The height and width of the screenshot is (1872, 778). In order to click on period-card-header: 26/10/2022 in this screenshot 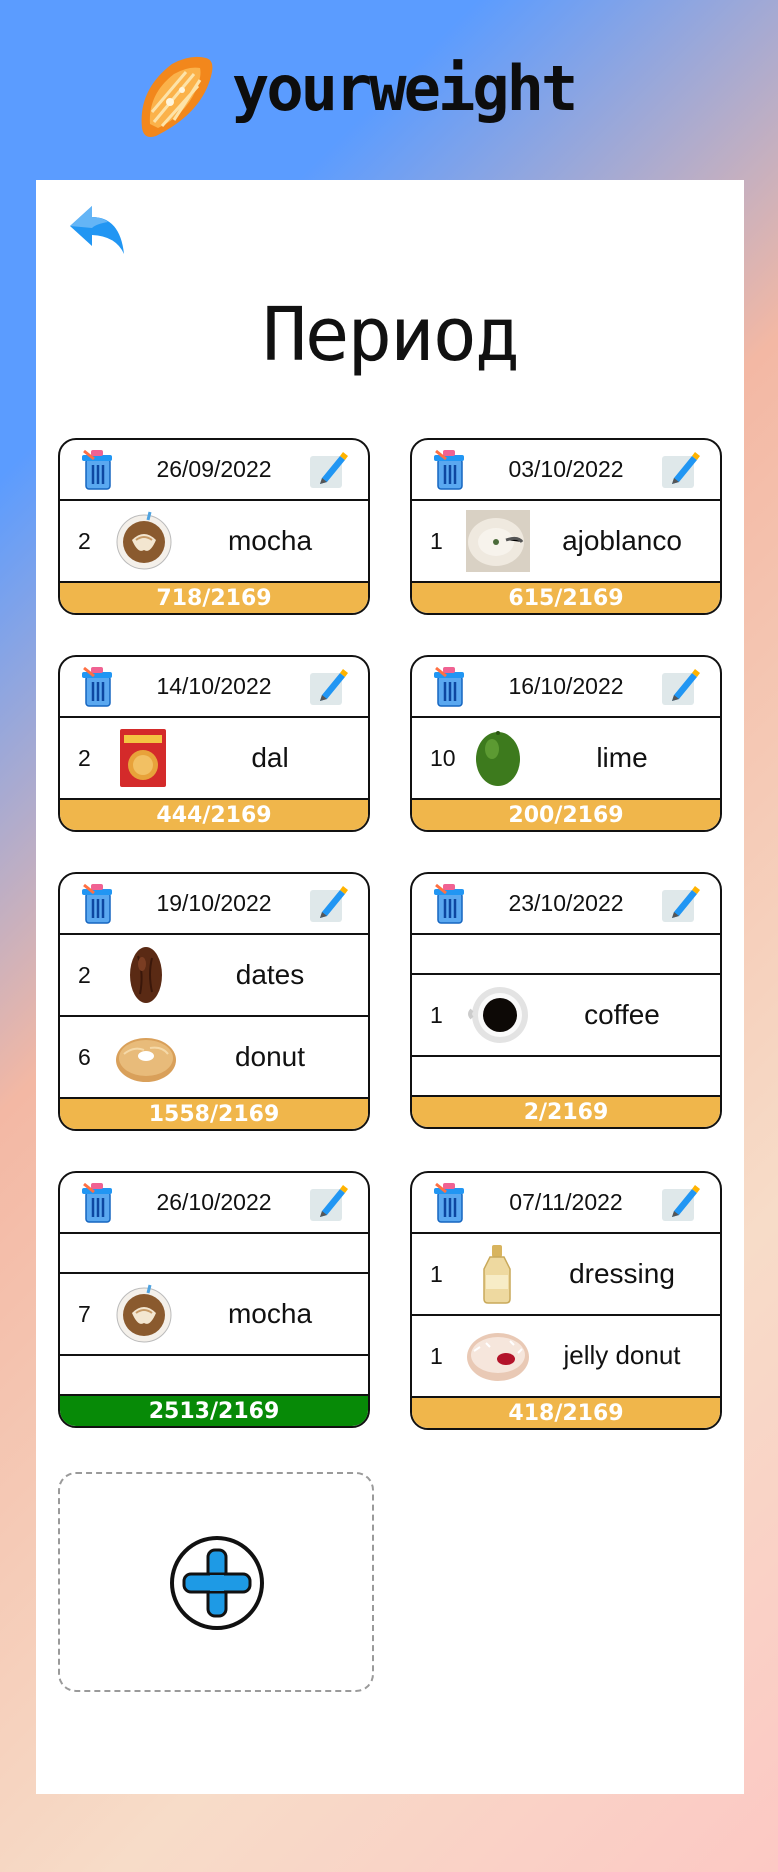, I will do `click(214, 1203)`.